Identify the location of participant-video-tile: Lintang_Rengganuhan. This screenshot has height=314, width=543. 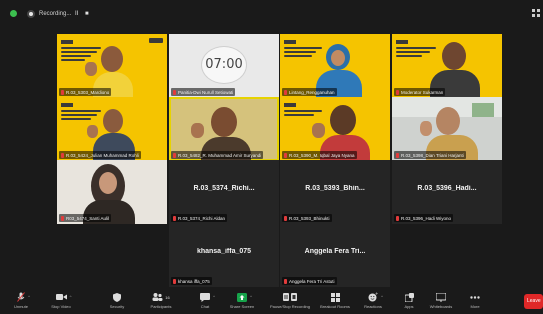
(335, 66).